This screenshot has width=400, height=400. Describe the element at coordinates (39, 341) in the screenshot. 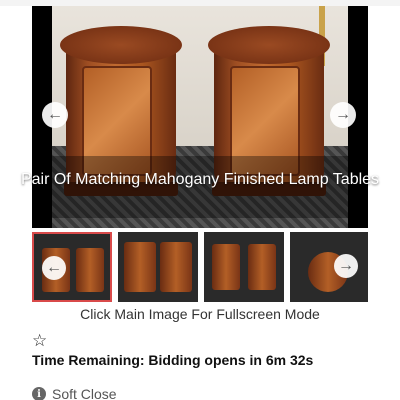

I see `star-outline-icon: ☆` at that location.